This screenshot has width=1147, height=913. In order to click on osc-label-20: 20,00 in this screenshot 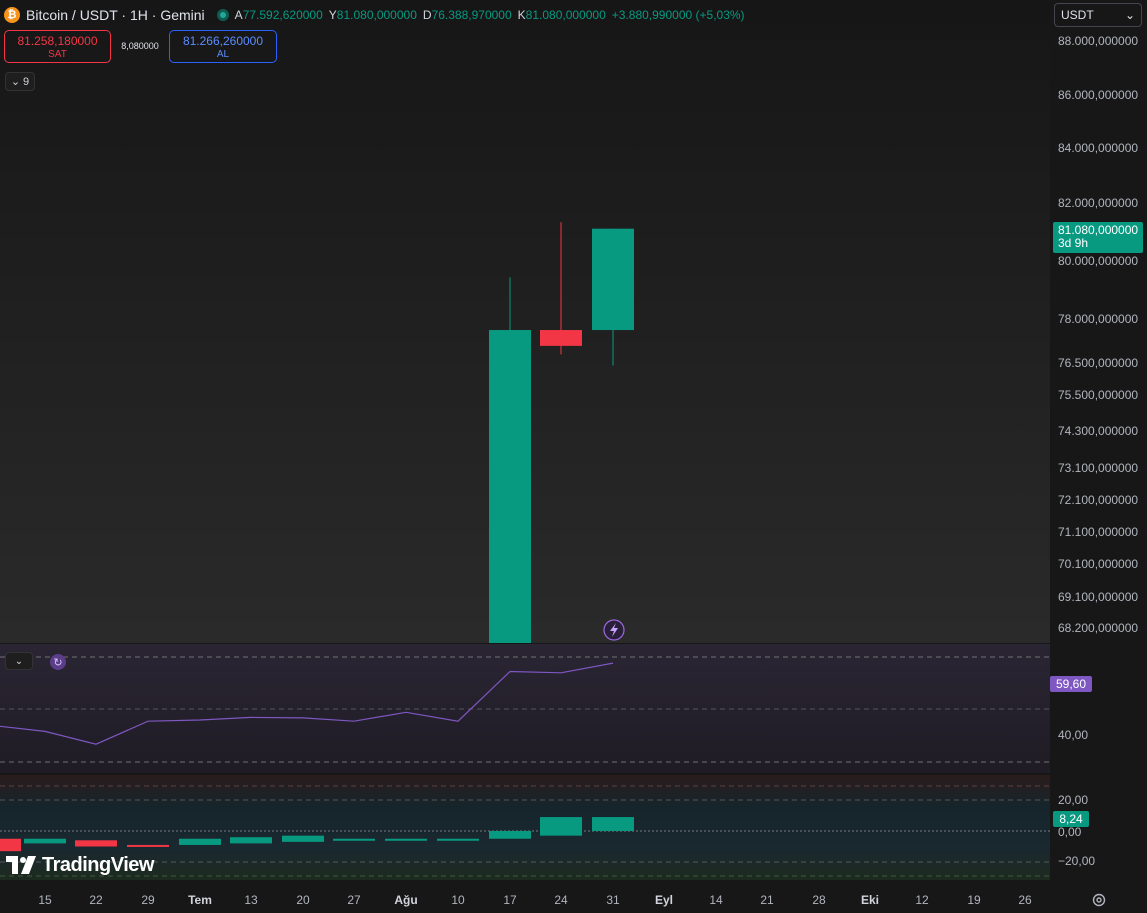, I will do `click(1073, 800)`.